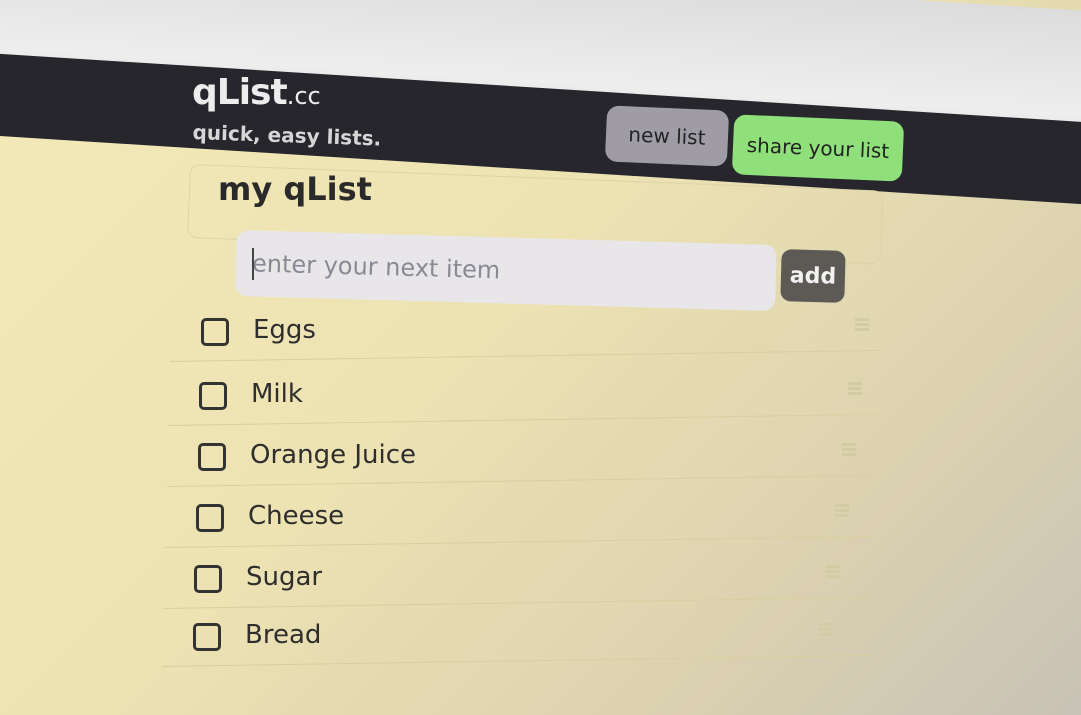 This screenshot has height=715, width=1081. What do you see at coordinates (818, 148) in the screenshot?
I see `share-list-button: share your list` at bounding box center [818, 148].